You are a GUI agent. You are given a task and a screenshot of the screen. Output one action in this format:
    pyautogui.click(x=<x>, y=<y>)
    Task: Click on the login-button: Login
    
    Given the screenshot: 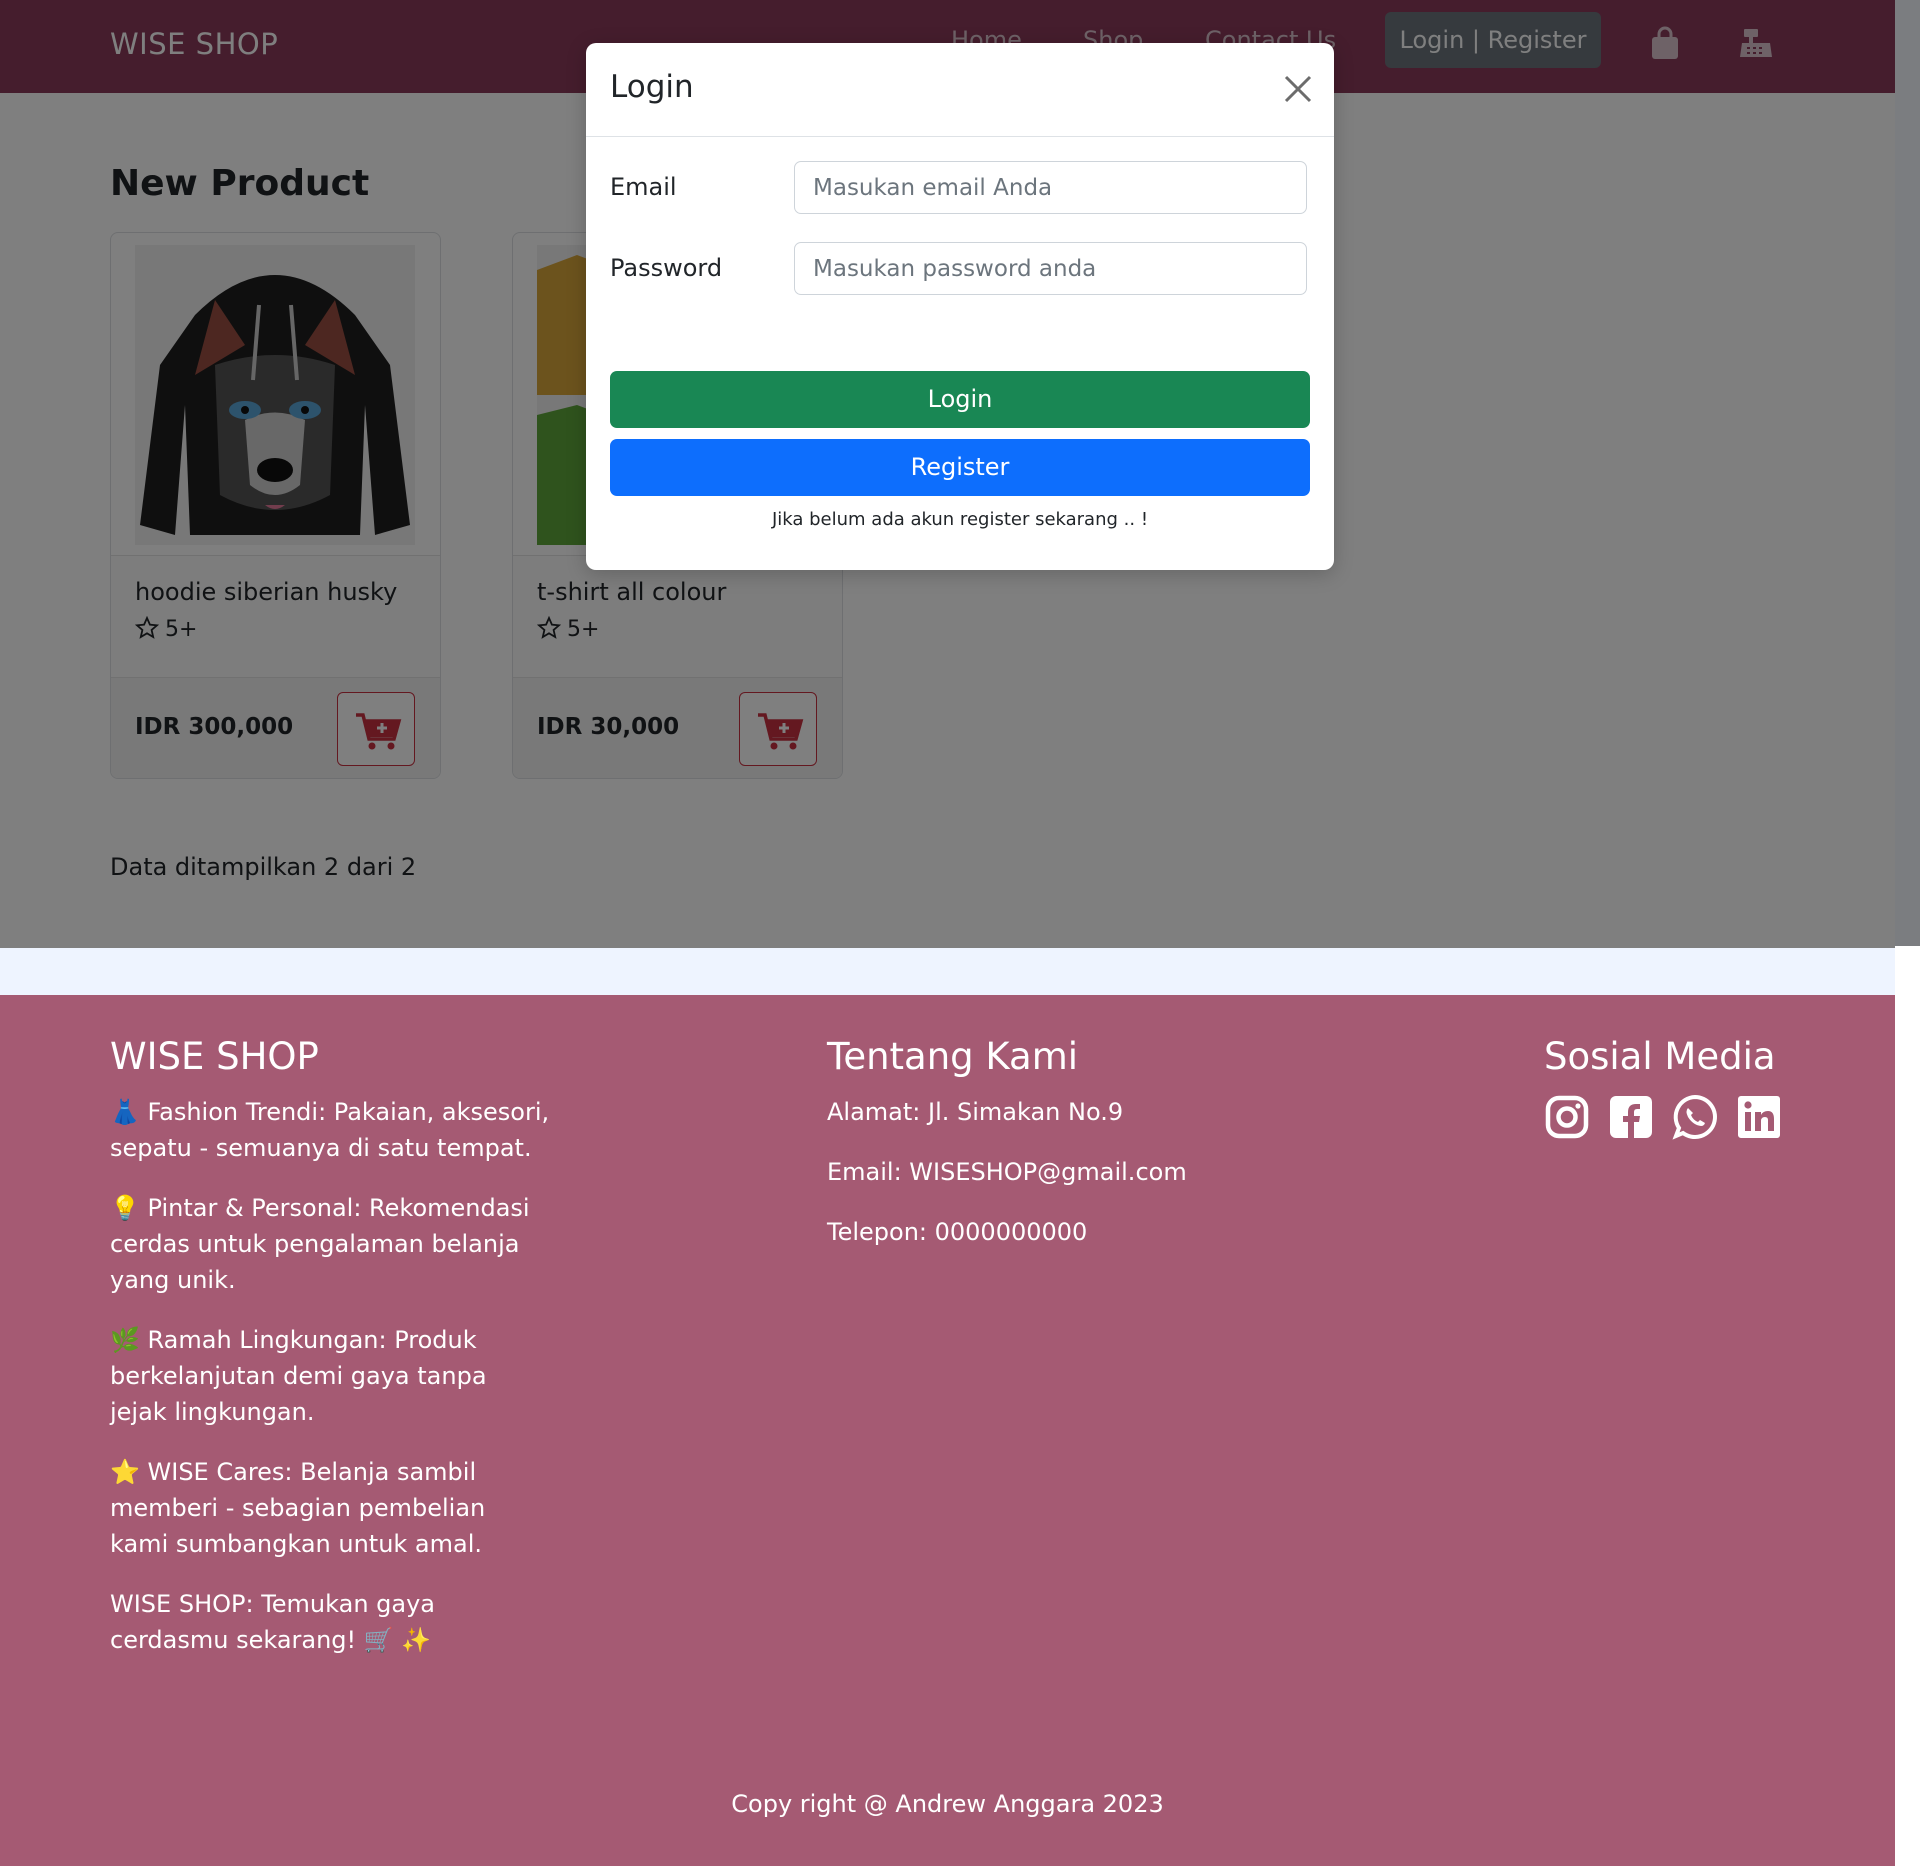 What is the action you would take?
    pyautogui.click(x=960, y=399)
    